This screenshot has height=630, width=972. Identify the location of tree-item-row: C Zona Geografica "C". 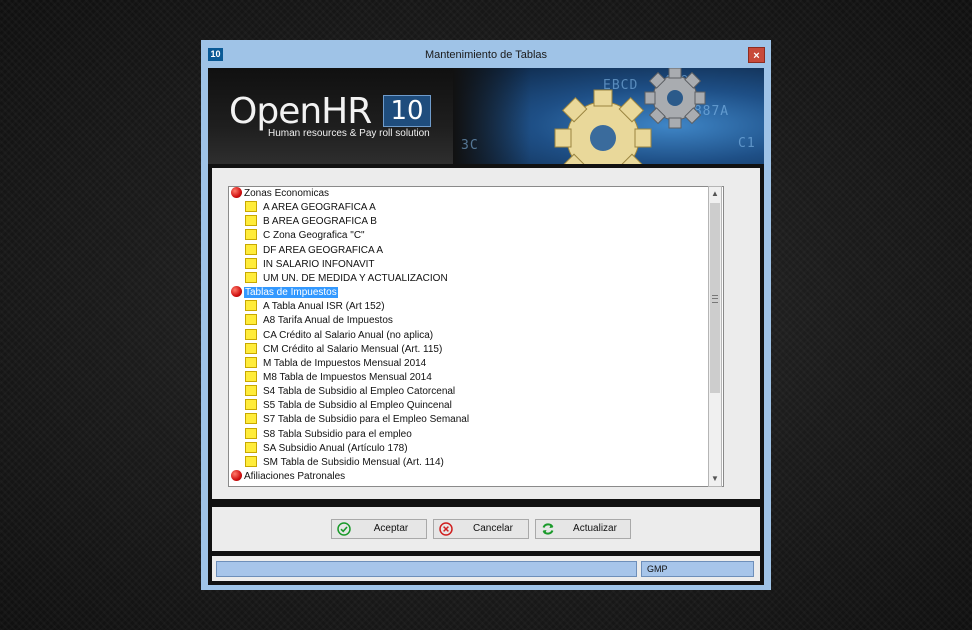
(305, 236).